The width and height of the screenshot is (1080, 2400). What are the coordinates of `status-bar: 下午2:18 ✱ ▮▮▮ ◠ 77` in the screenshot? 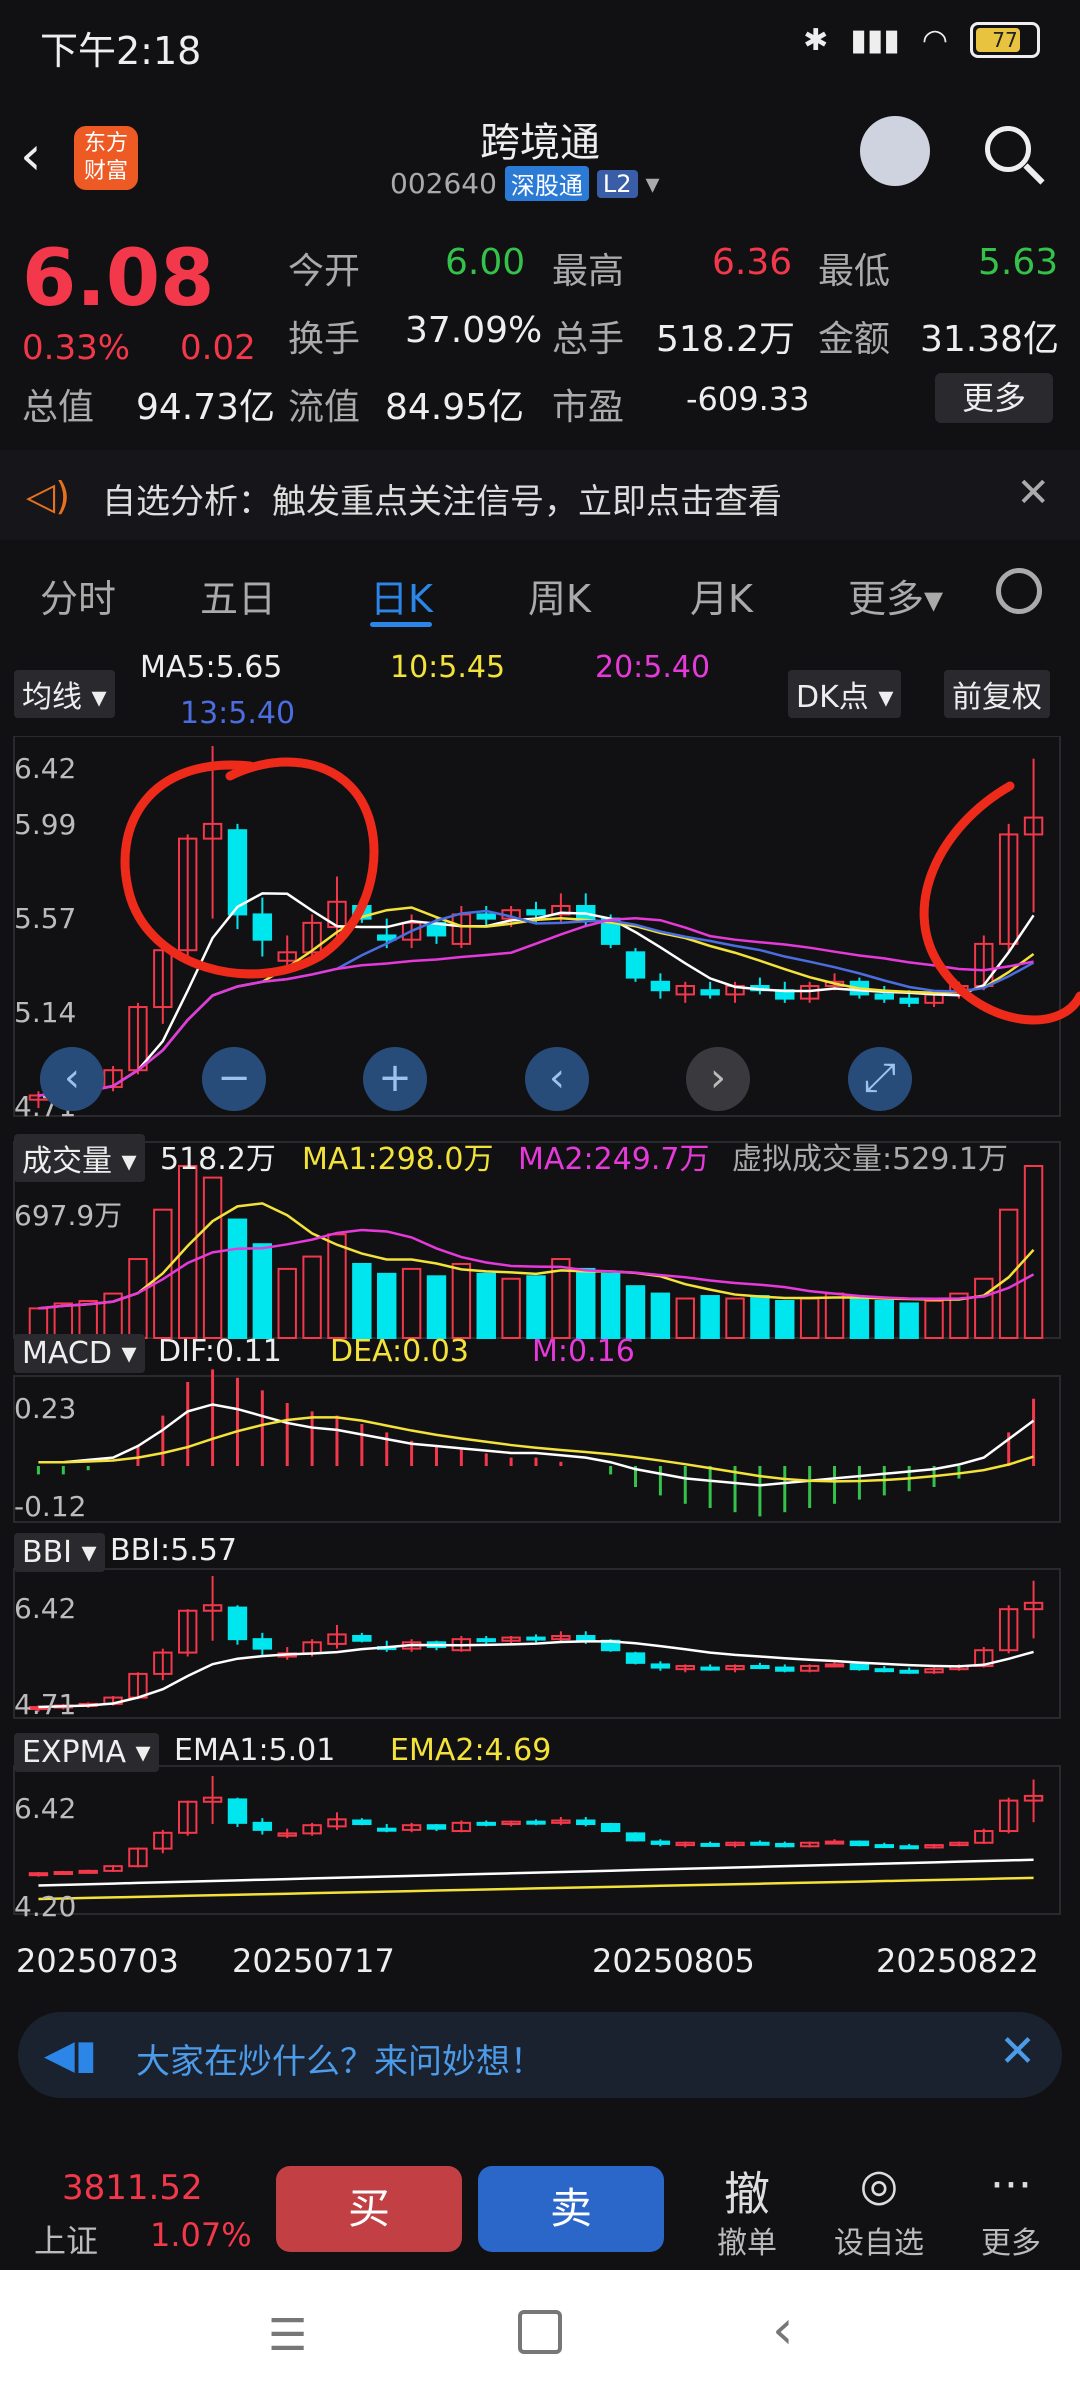 It's located at (540, 43).